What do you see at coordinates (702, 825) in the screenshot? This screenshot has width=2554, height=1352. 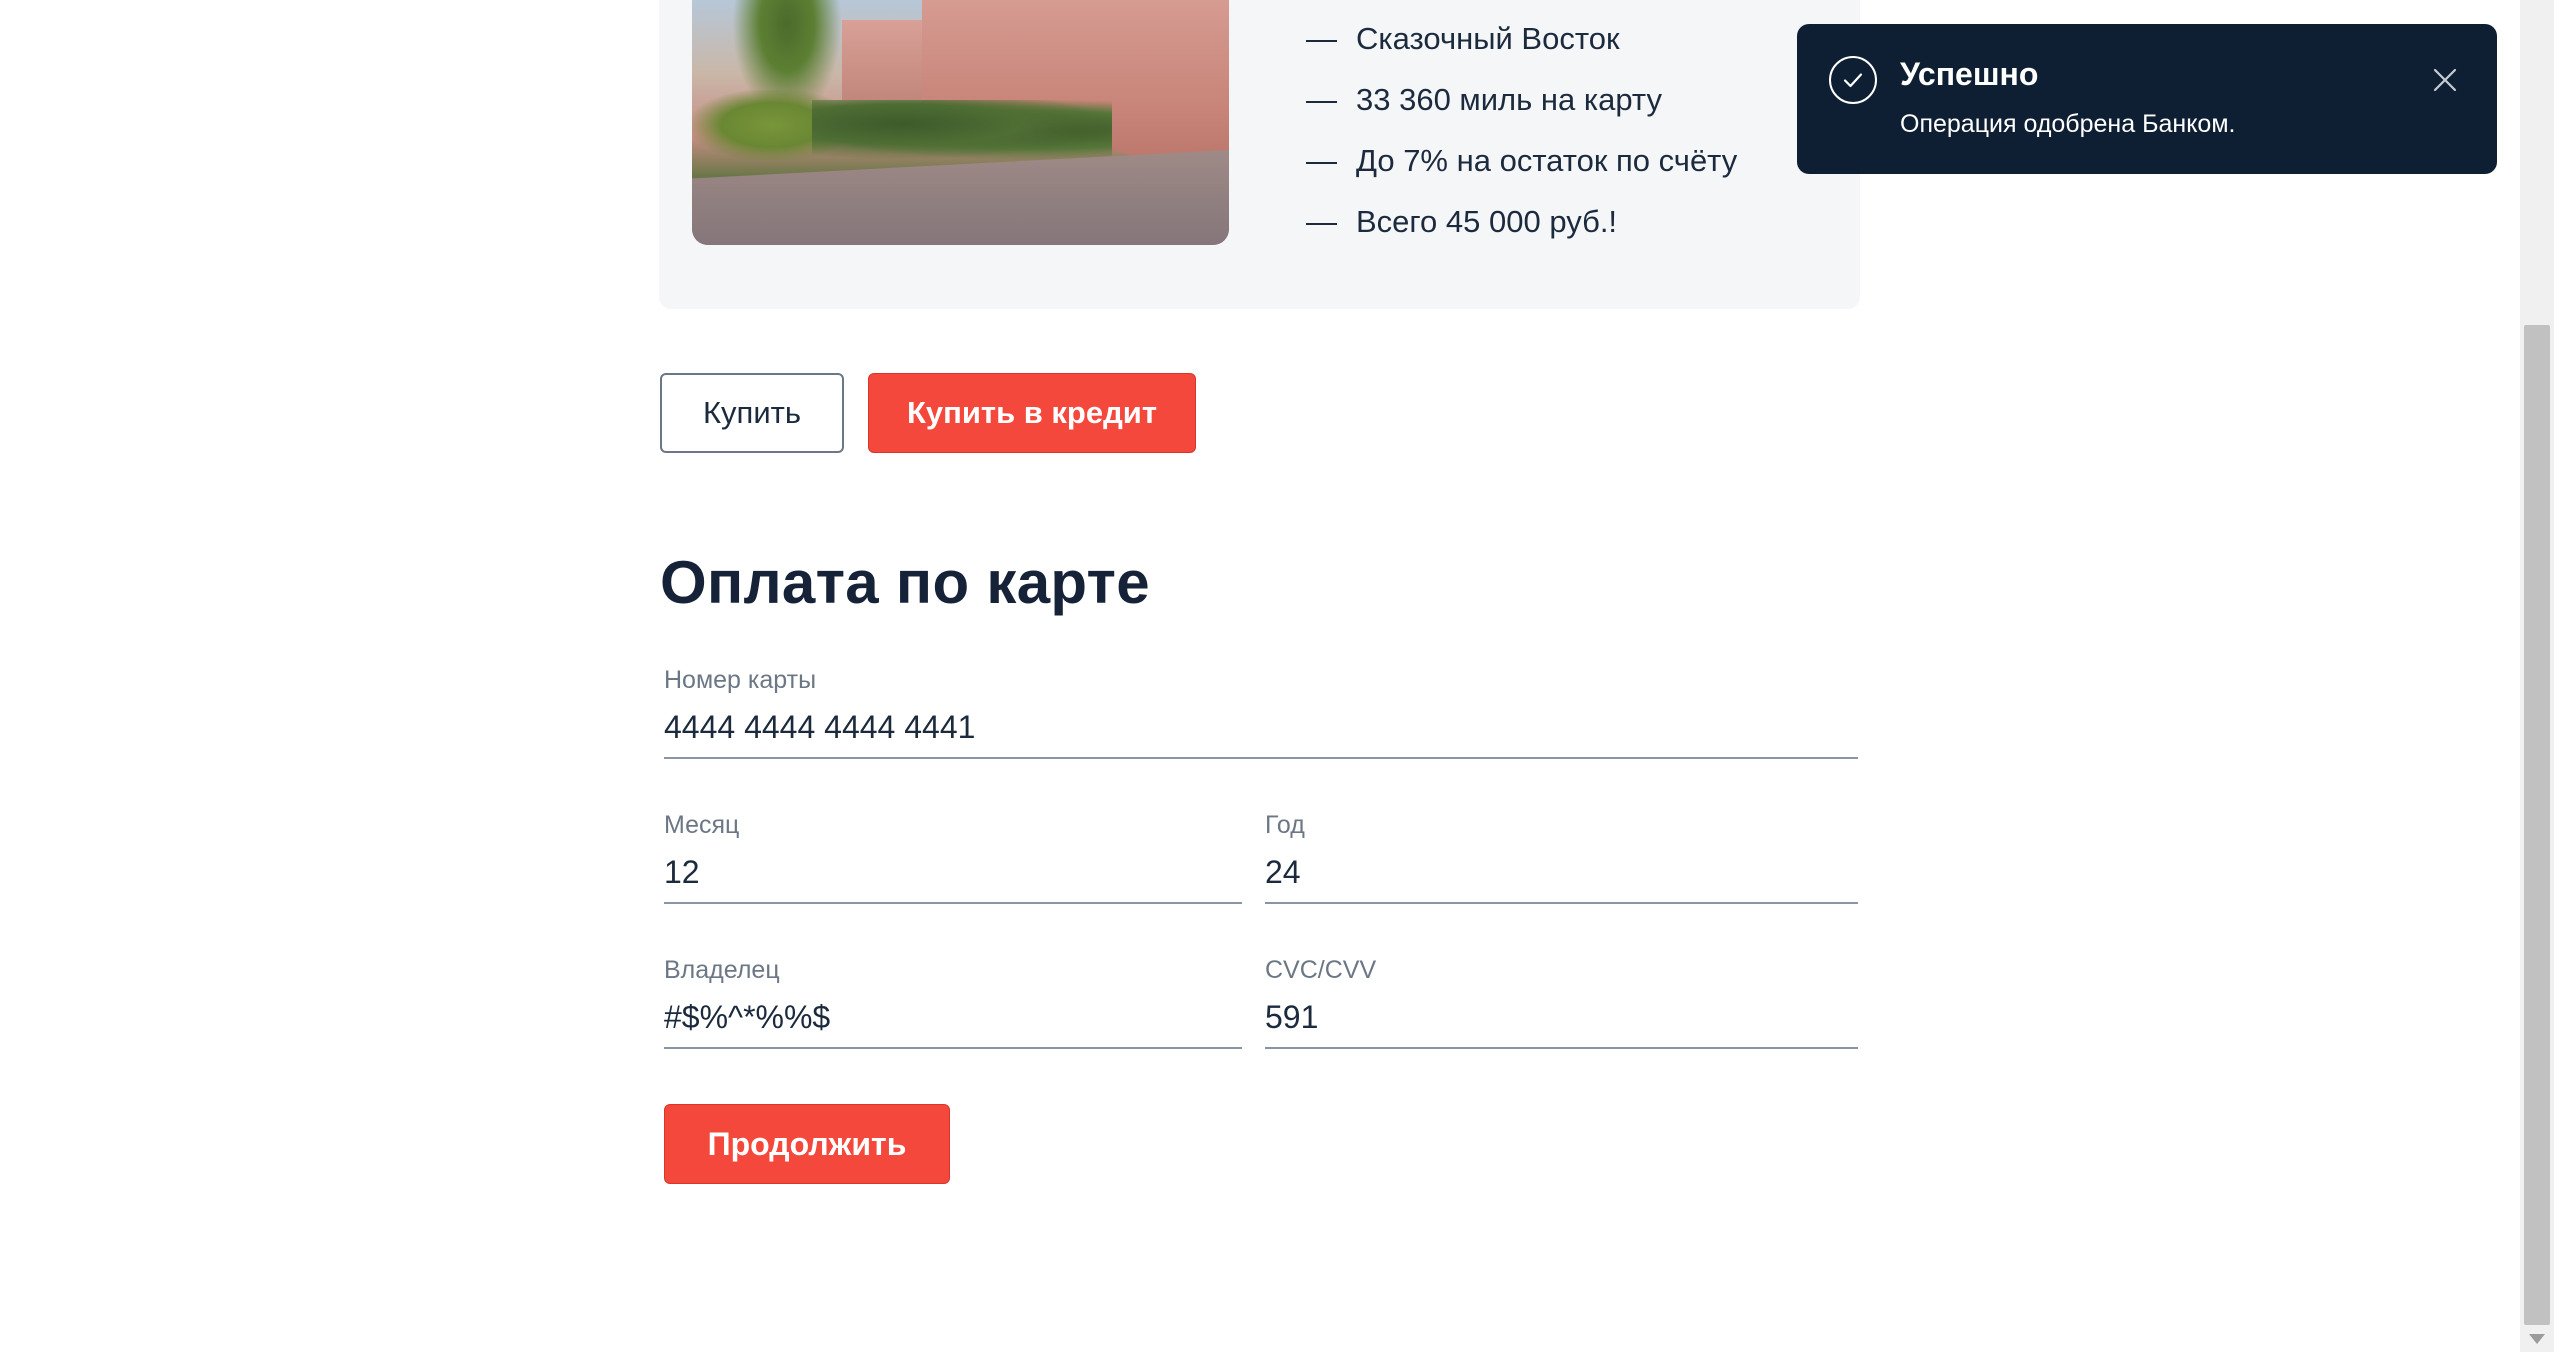 I see `month-label: Месяц` at bounding box center [702, 825].